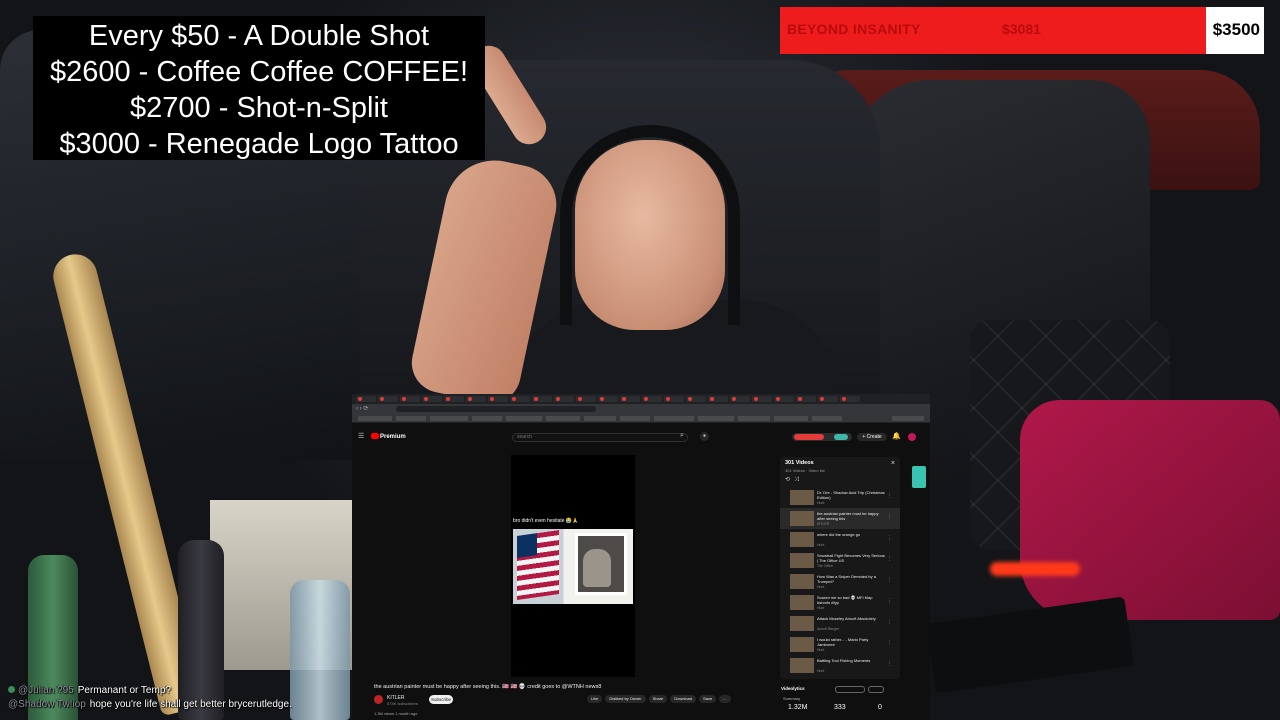  I want to click on red-led-light, so click(1035, 569).